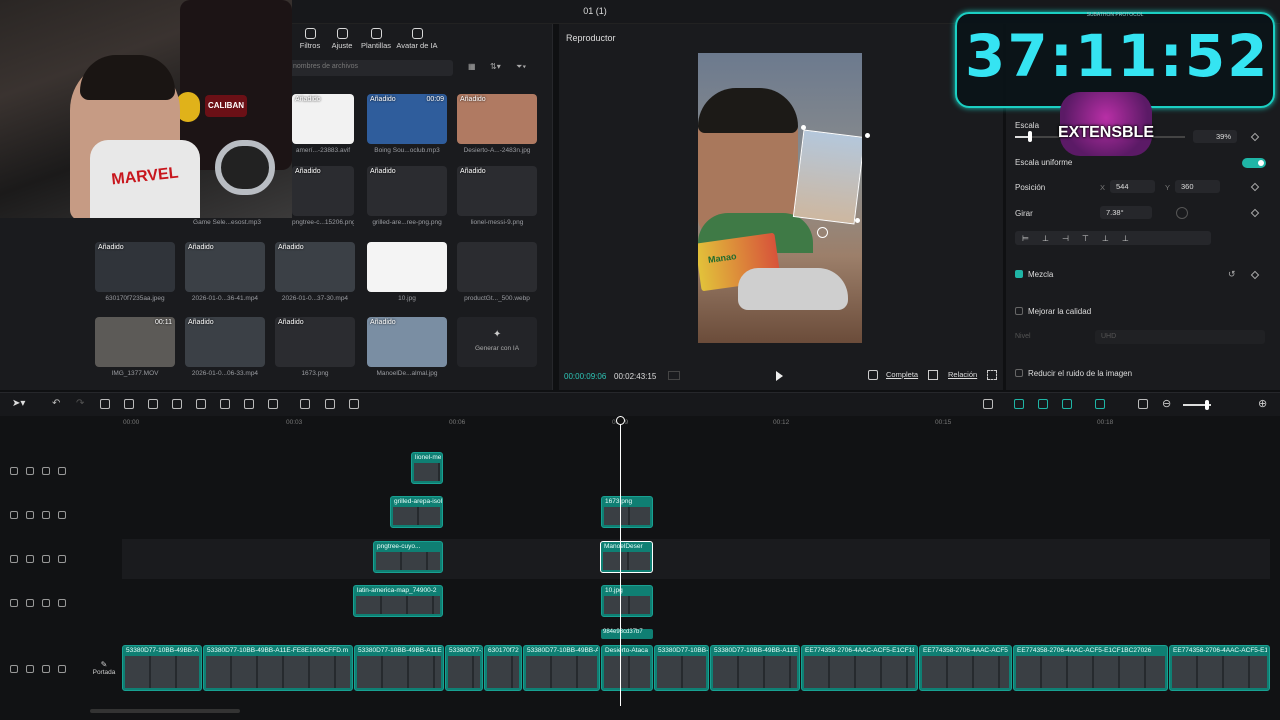  I want to click on preview-axis-icon, so click(1100, 404).